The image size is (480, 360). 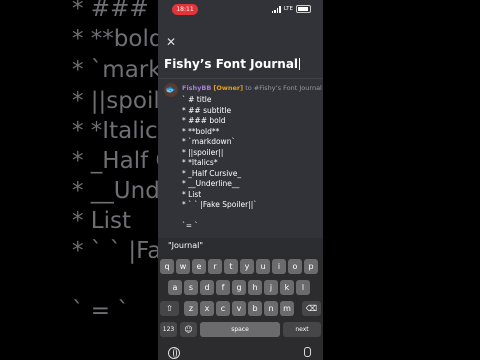 I want to click on author-line: FishyBB [Owner] to #Fishy’s Font Journal, so click(x=252, y=88).